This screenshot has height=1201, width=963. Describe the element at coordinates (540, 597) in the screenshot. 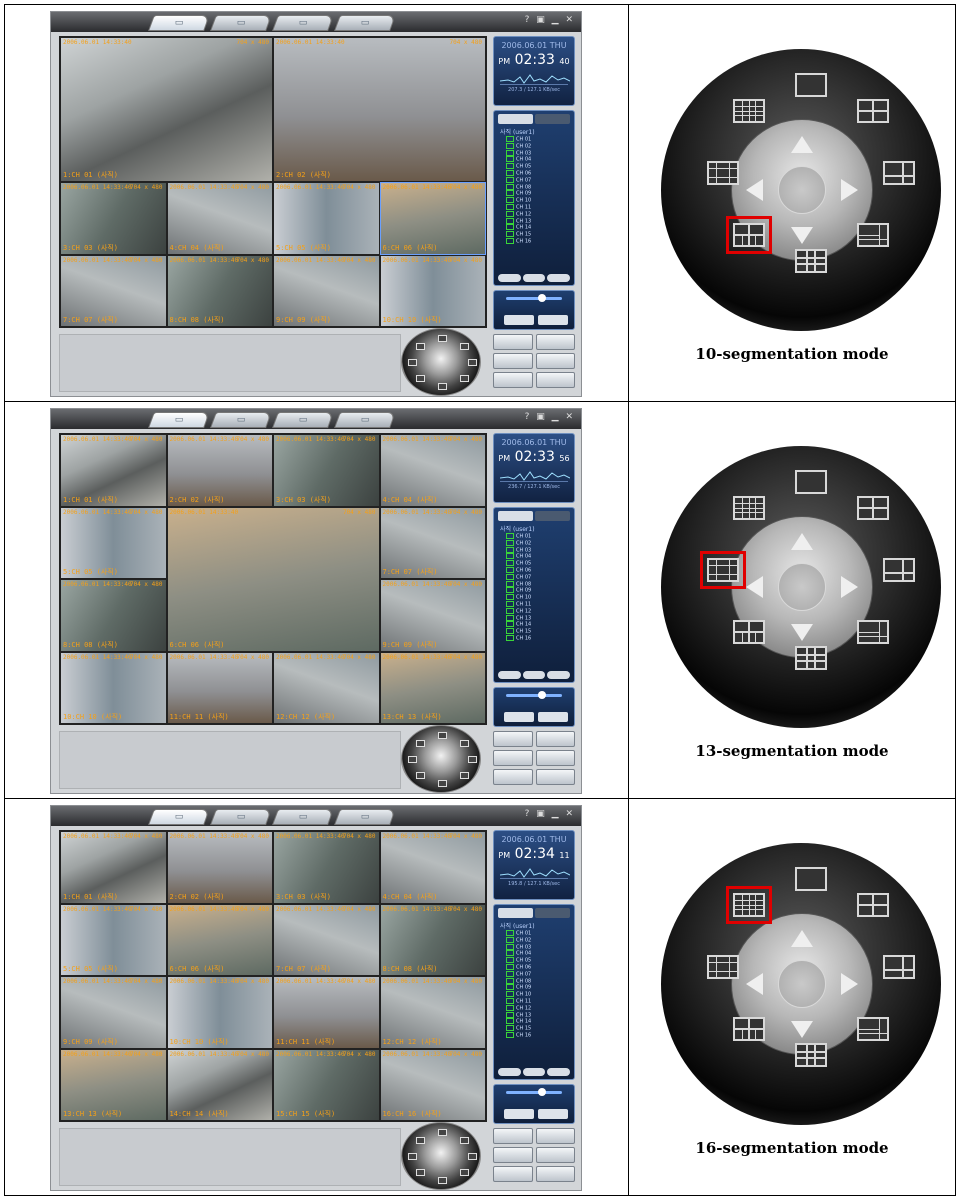

I see `channel-item: CH 10` at that location.